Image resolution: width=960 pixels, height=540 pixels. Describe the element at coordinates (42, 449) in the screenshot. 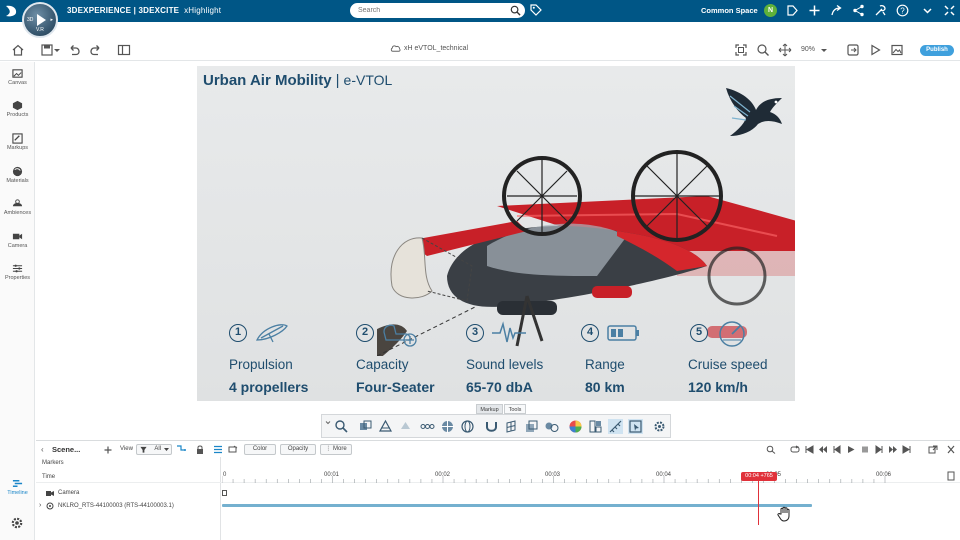

I see `chevron-left-icon: ‹` at that location.